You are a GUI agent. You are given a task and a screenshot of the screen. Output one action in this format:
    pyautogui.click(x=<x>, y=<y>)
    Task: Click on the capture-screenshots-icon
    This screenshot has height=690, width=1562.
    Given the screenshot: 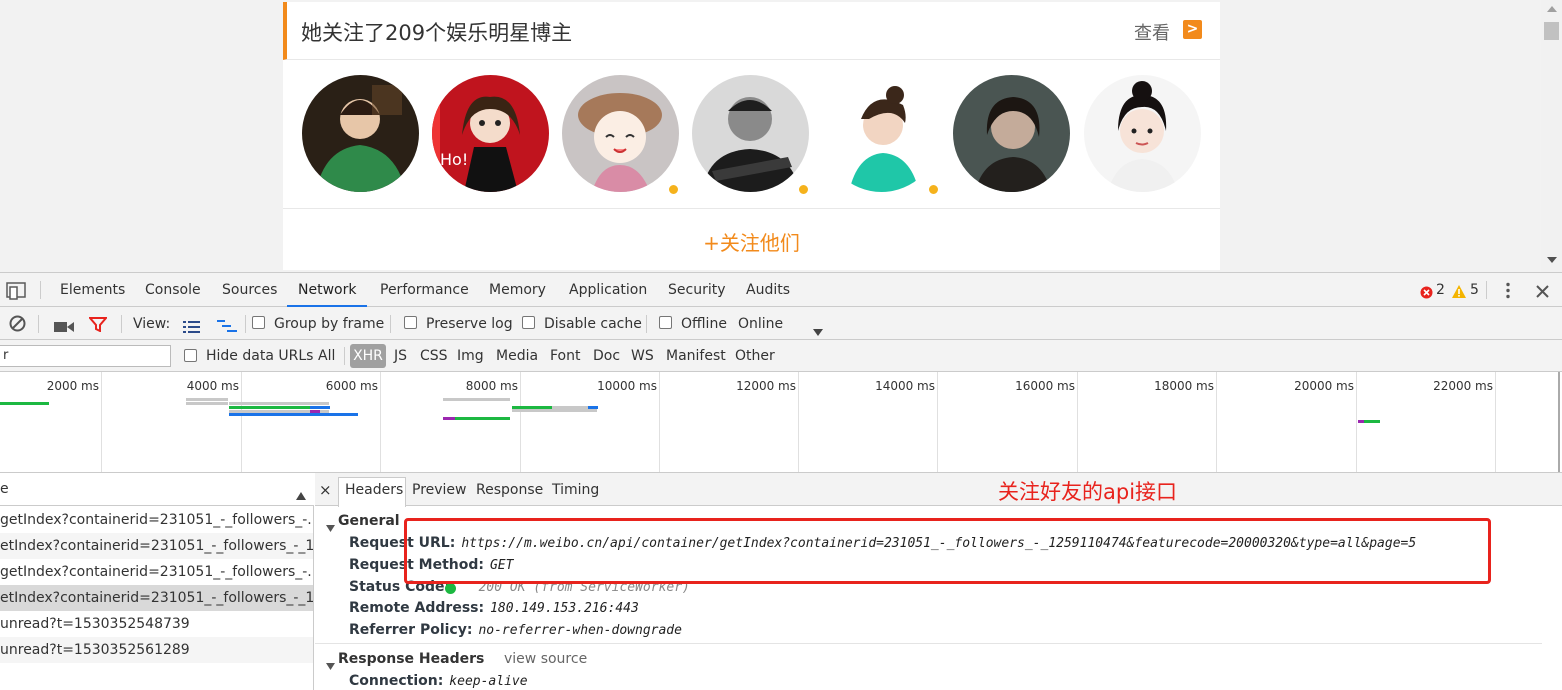 What is the action you would take?
    pyautogui.click(x=64, y=327)
    